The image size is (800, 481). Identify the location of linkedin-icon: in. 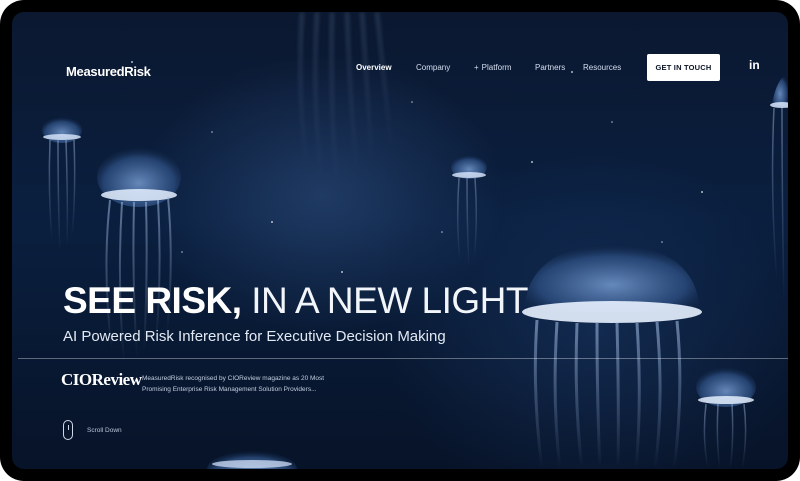
(754, 65).